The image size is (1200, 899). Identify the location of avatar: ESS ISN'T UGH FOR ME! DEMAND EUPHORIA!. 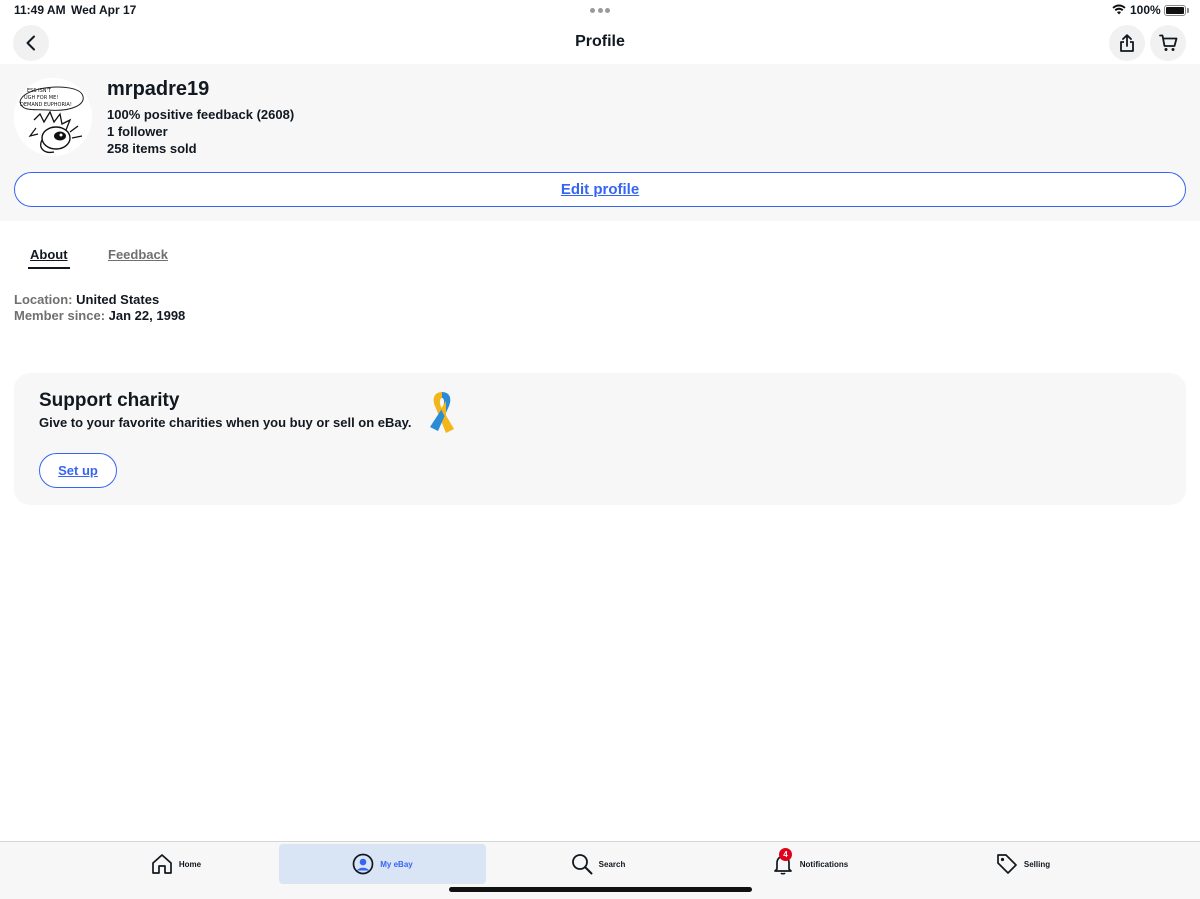
(53, 117).